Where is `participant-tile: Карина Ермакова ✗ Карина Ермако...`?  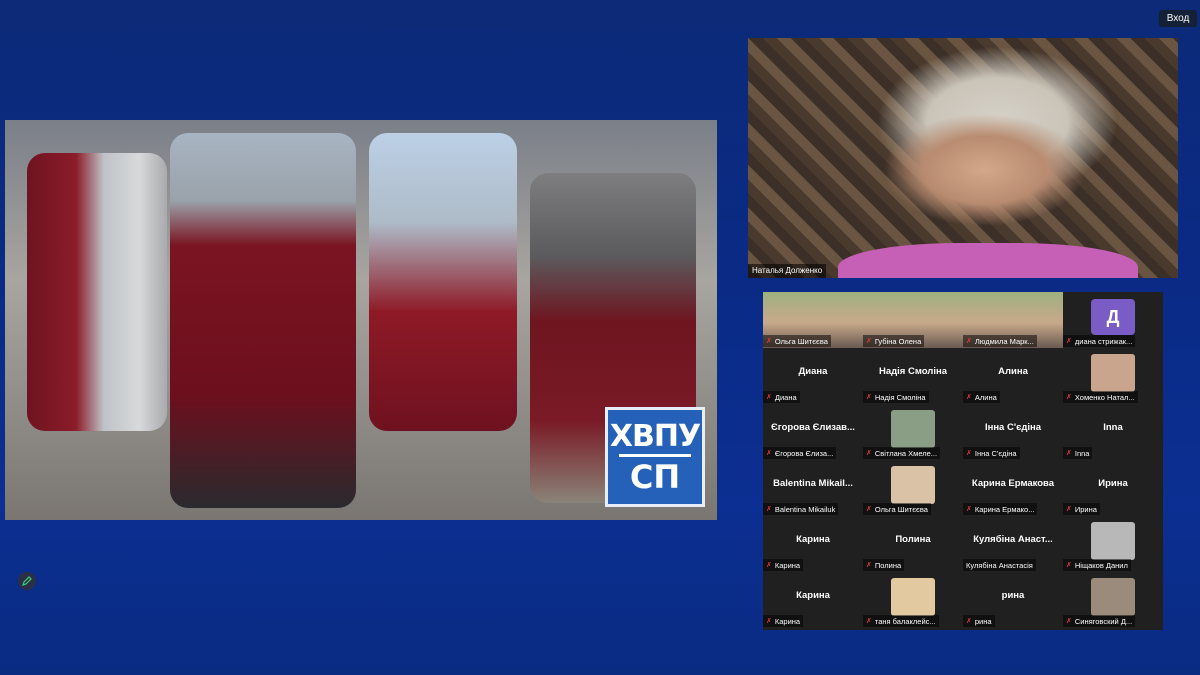 participant-tile: Карина Ермакова ✗ Карина Ермако... is located at coordinates (1013, 488).